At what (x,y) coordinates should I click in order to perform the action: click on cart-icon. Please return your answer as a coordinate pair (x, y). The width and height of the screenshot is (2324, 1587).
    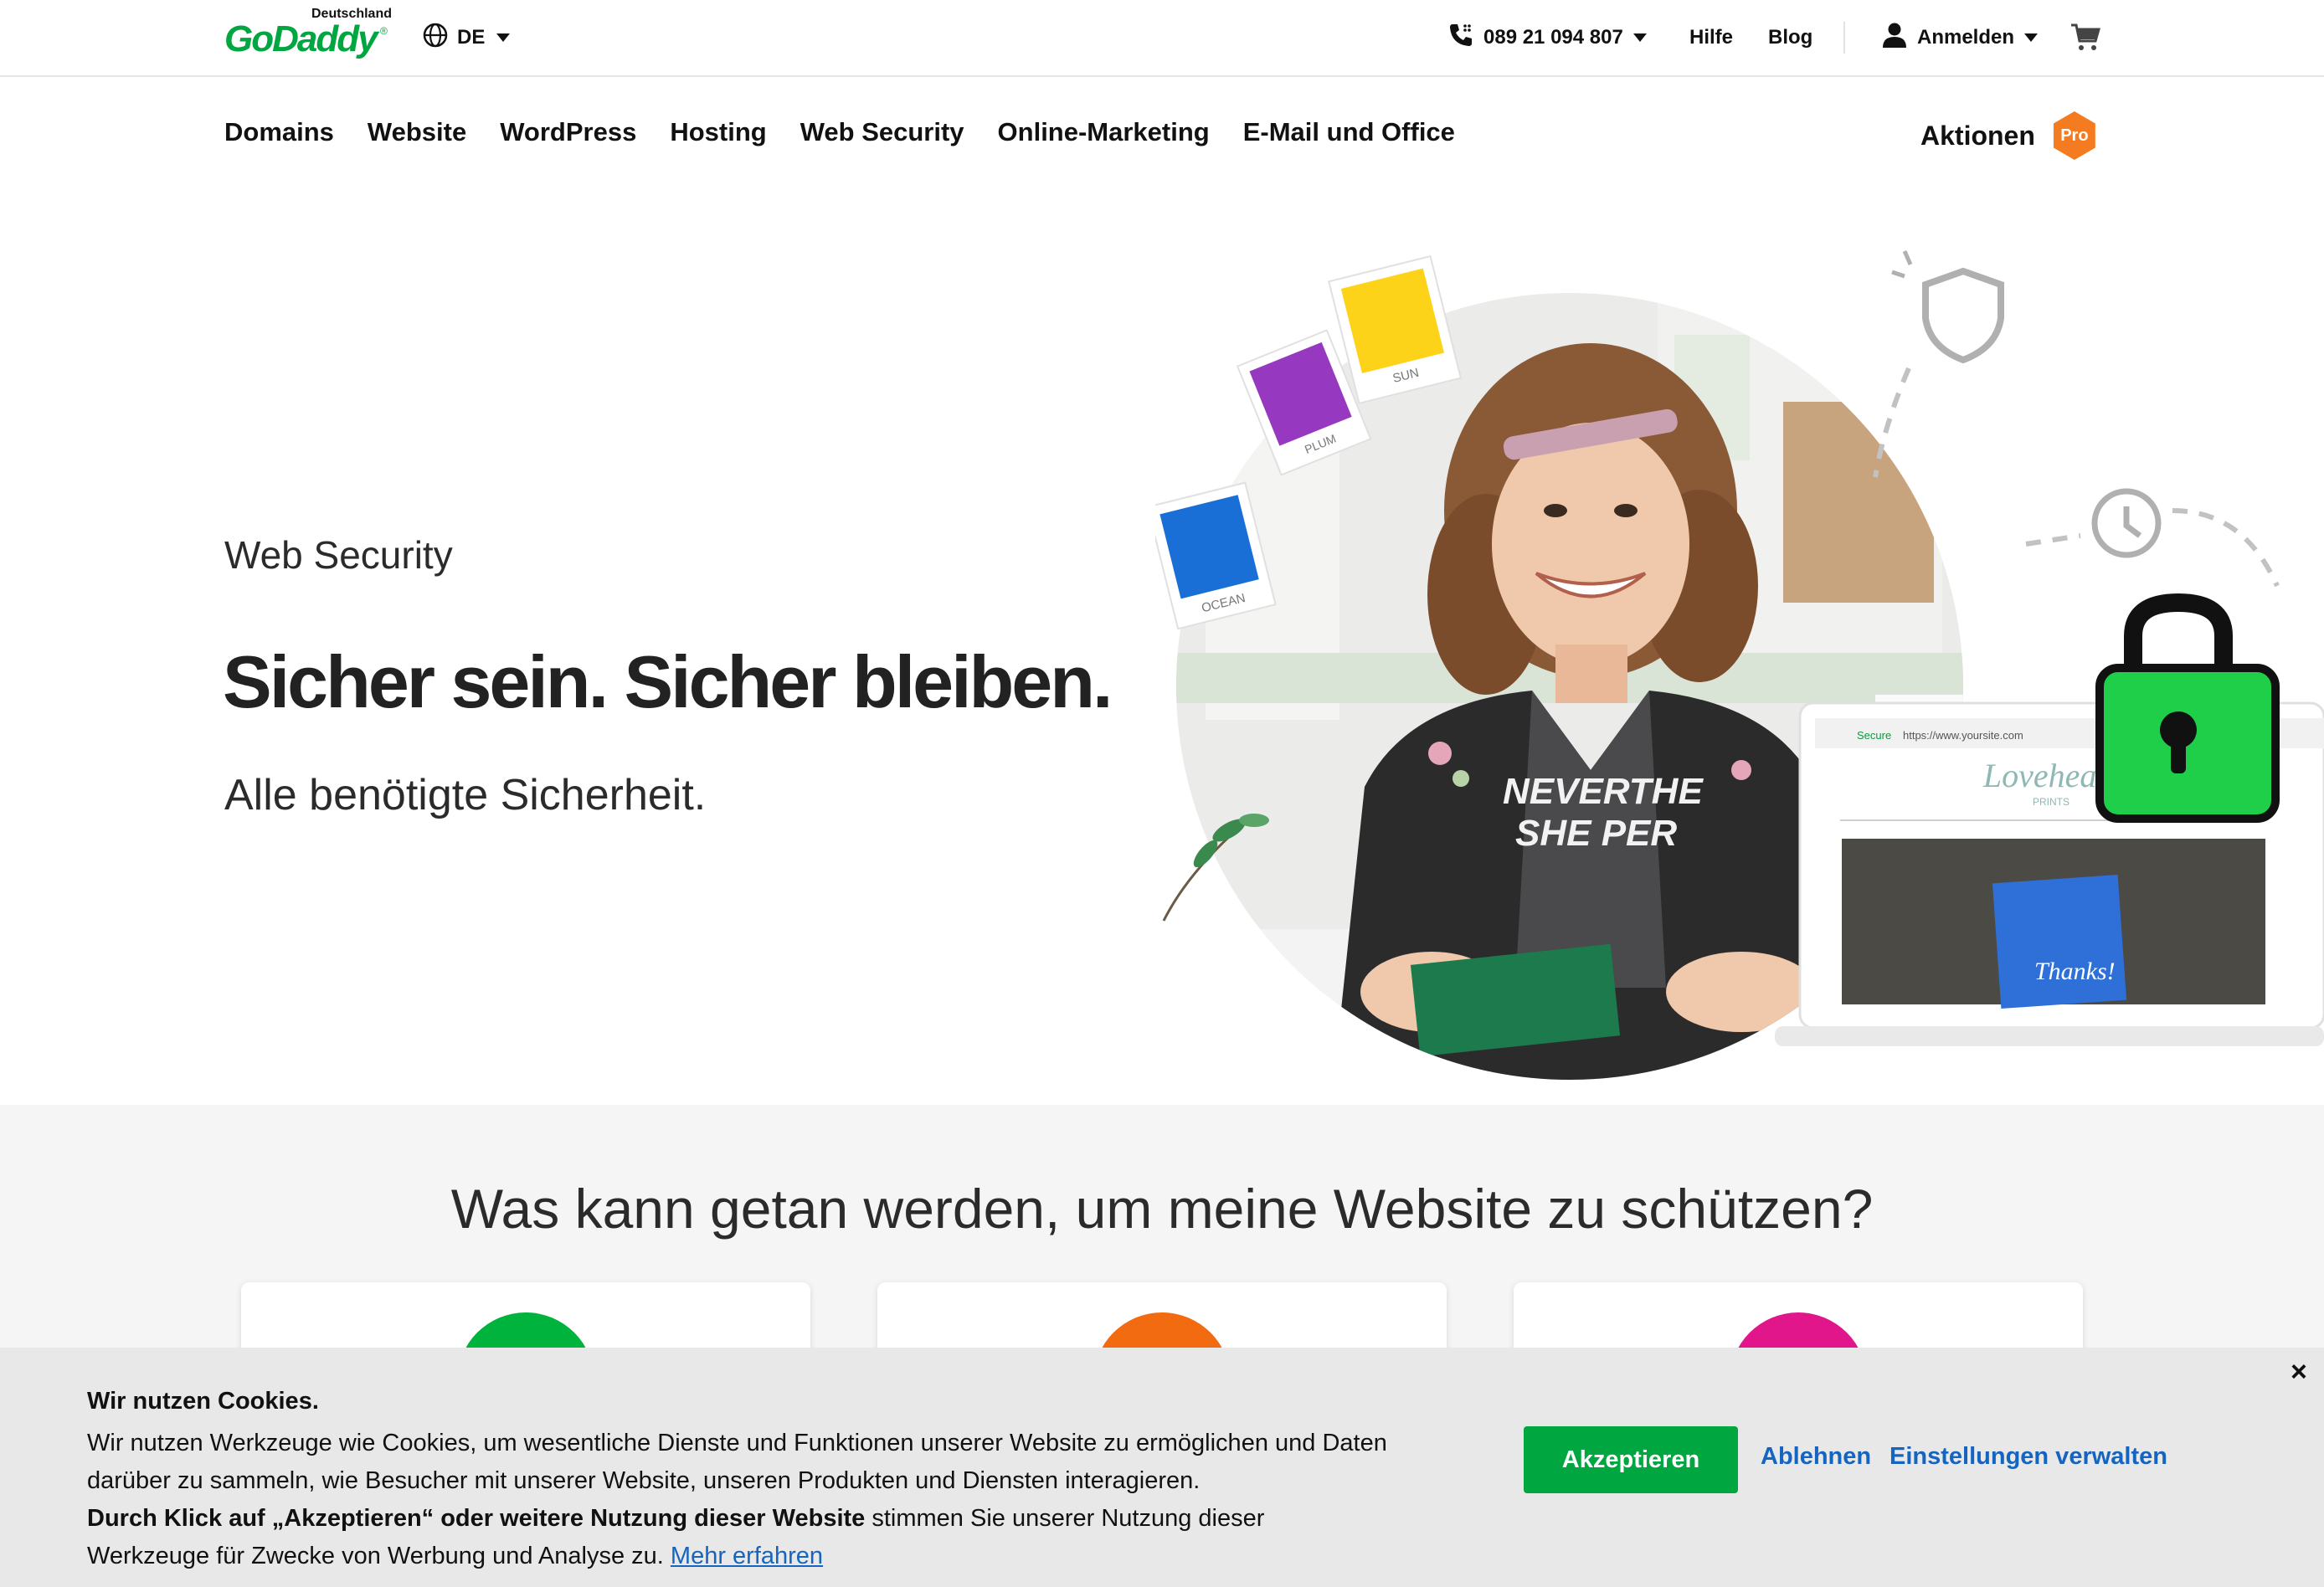
    Looking at the image, I should click on (2085, 37).